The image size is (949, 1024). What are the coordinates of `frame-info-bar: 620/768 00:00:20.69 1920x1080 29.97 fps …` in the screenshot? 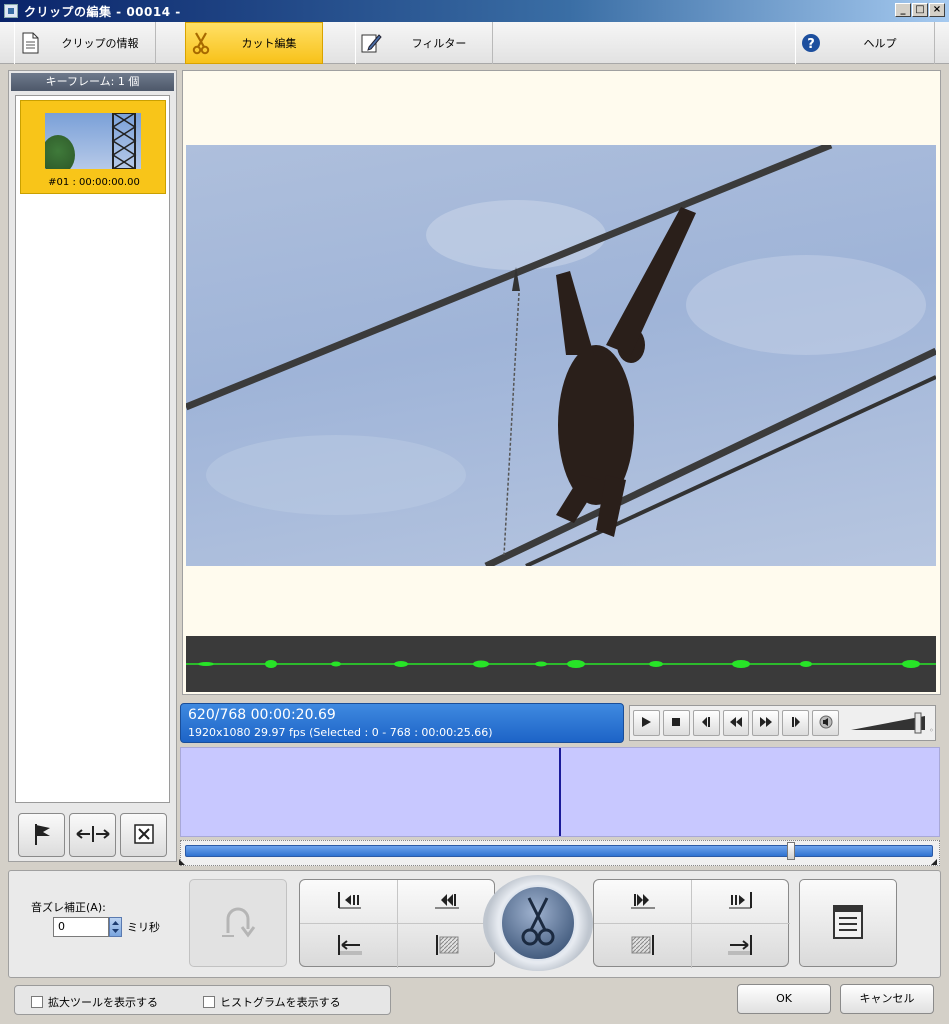 It's located at (402, 723).